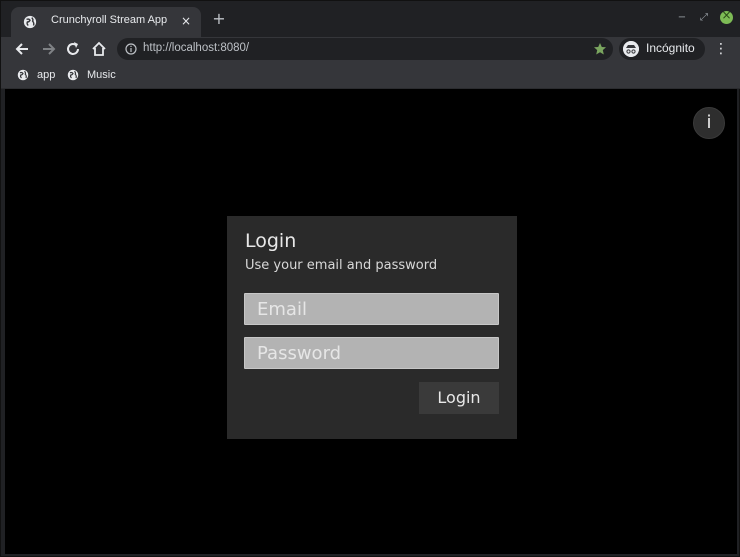 Image resolution: width=740 pixels, height=557 pixels. What do you see at coordinates (73, 49) in the screenshot?
I see `reload-icon` at bounding box center [73, 49].